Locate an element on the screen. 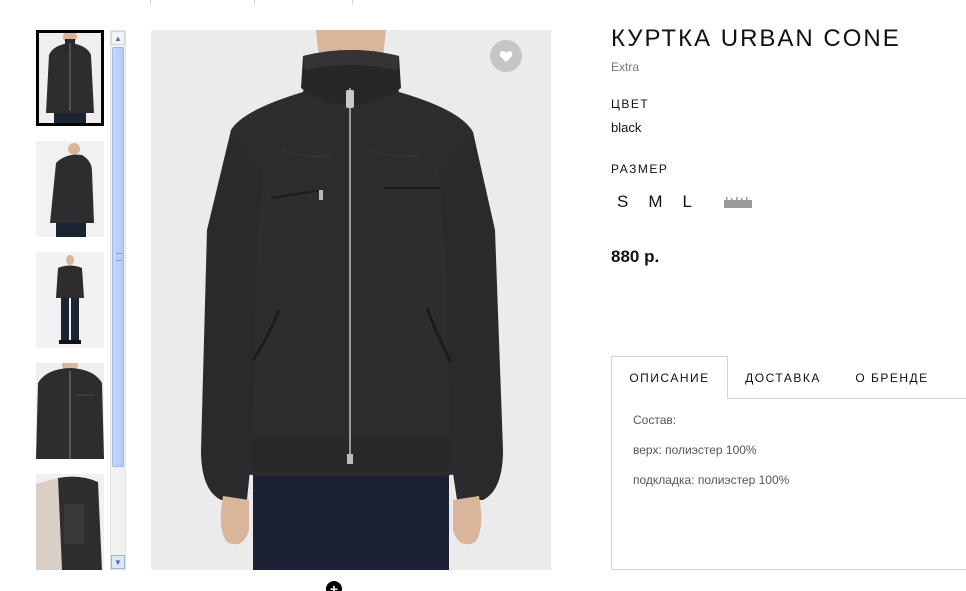  color-label: ЦВЕТ is located at coordinates (630, 104).